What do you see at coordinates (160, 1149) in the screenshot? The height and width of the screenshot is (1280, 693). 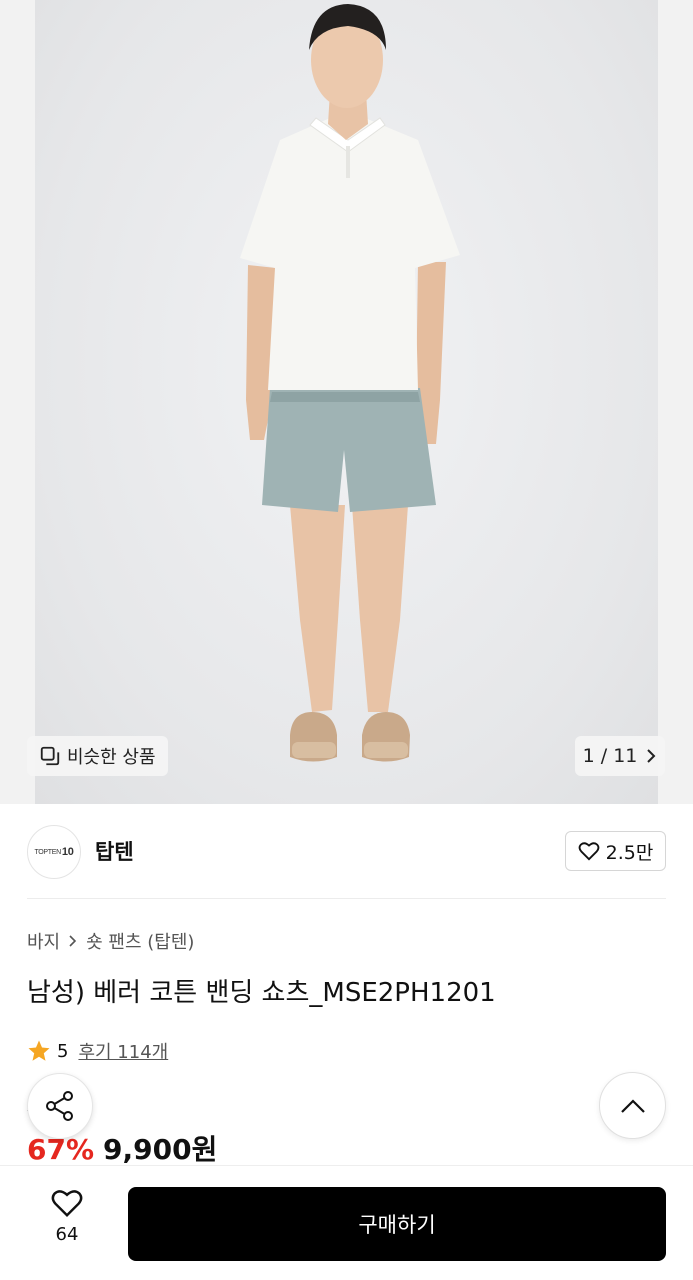 I see `sale-price: 9,900원` at bounding box center [160, 1149].